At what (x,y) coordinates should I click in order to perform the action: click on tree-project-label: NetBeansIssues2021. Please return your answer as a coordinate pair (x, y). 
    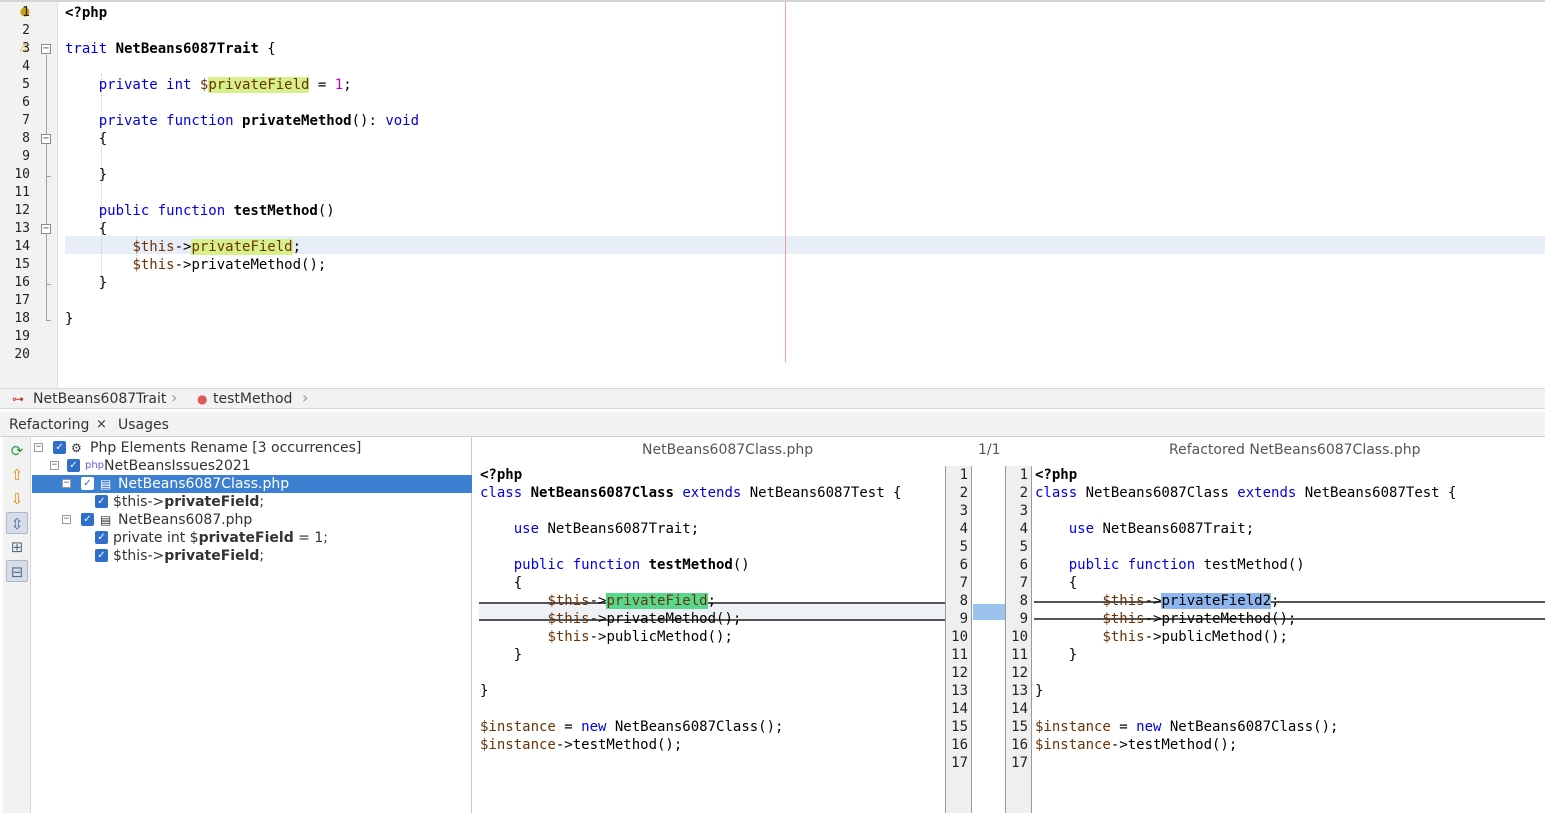
    Looking at the image, I should click on (177, 466).